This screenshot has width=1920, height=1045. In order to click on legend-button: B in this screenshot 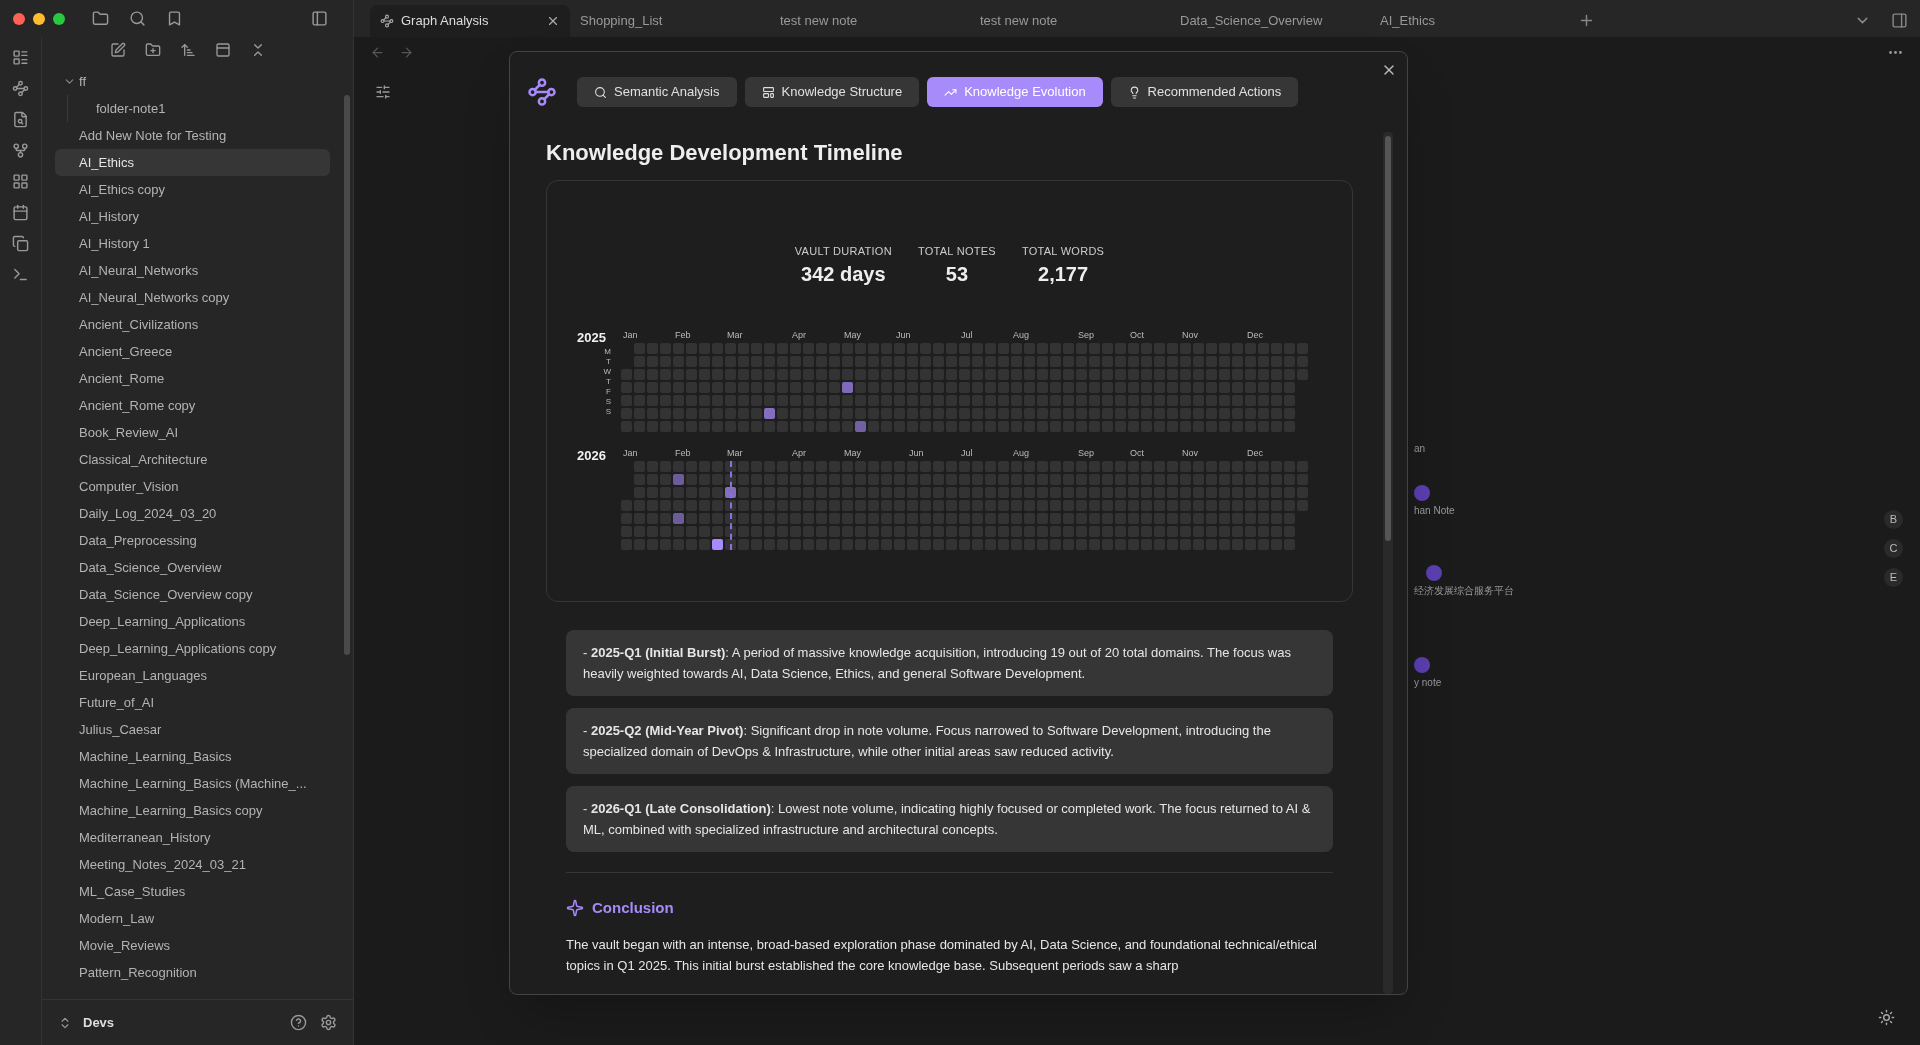, I will do `click(1893, 519)`.